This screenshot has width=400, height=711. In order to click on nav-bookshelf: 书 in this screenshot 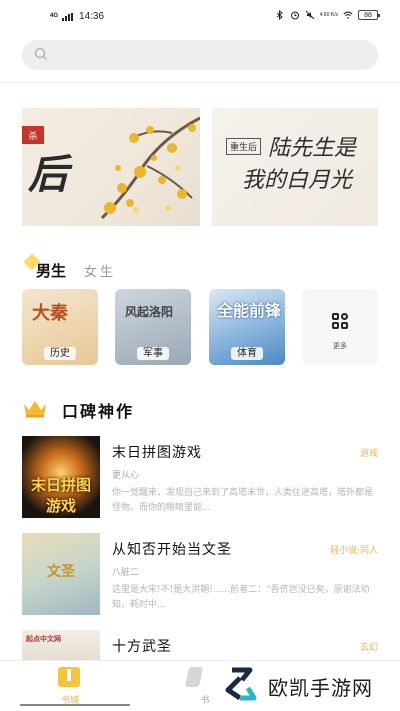, I will do `click(195, 687)`.